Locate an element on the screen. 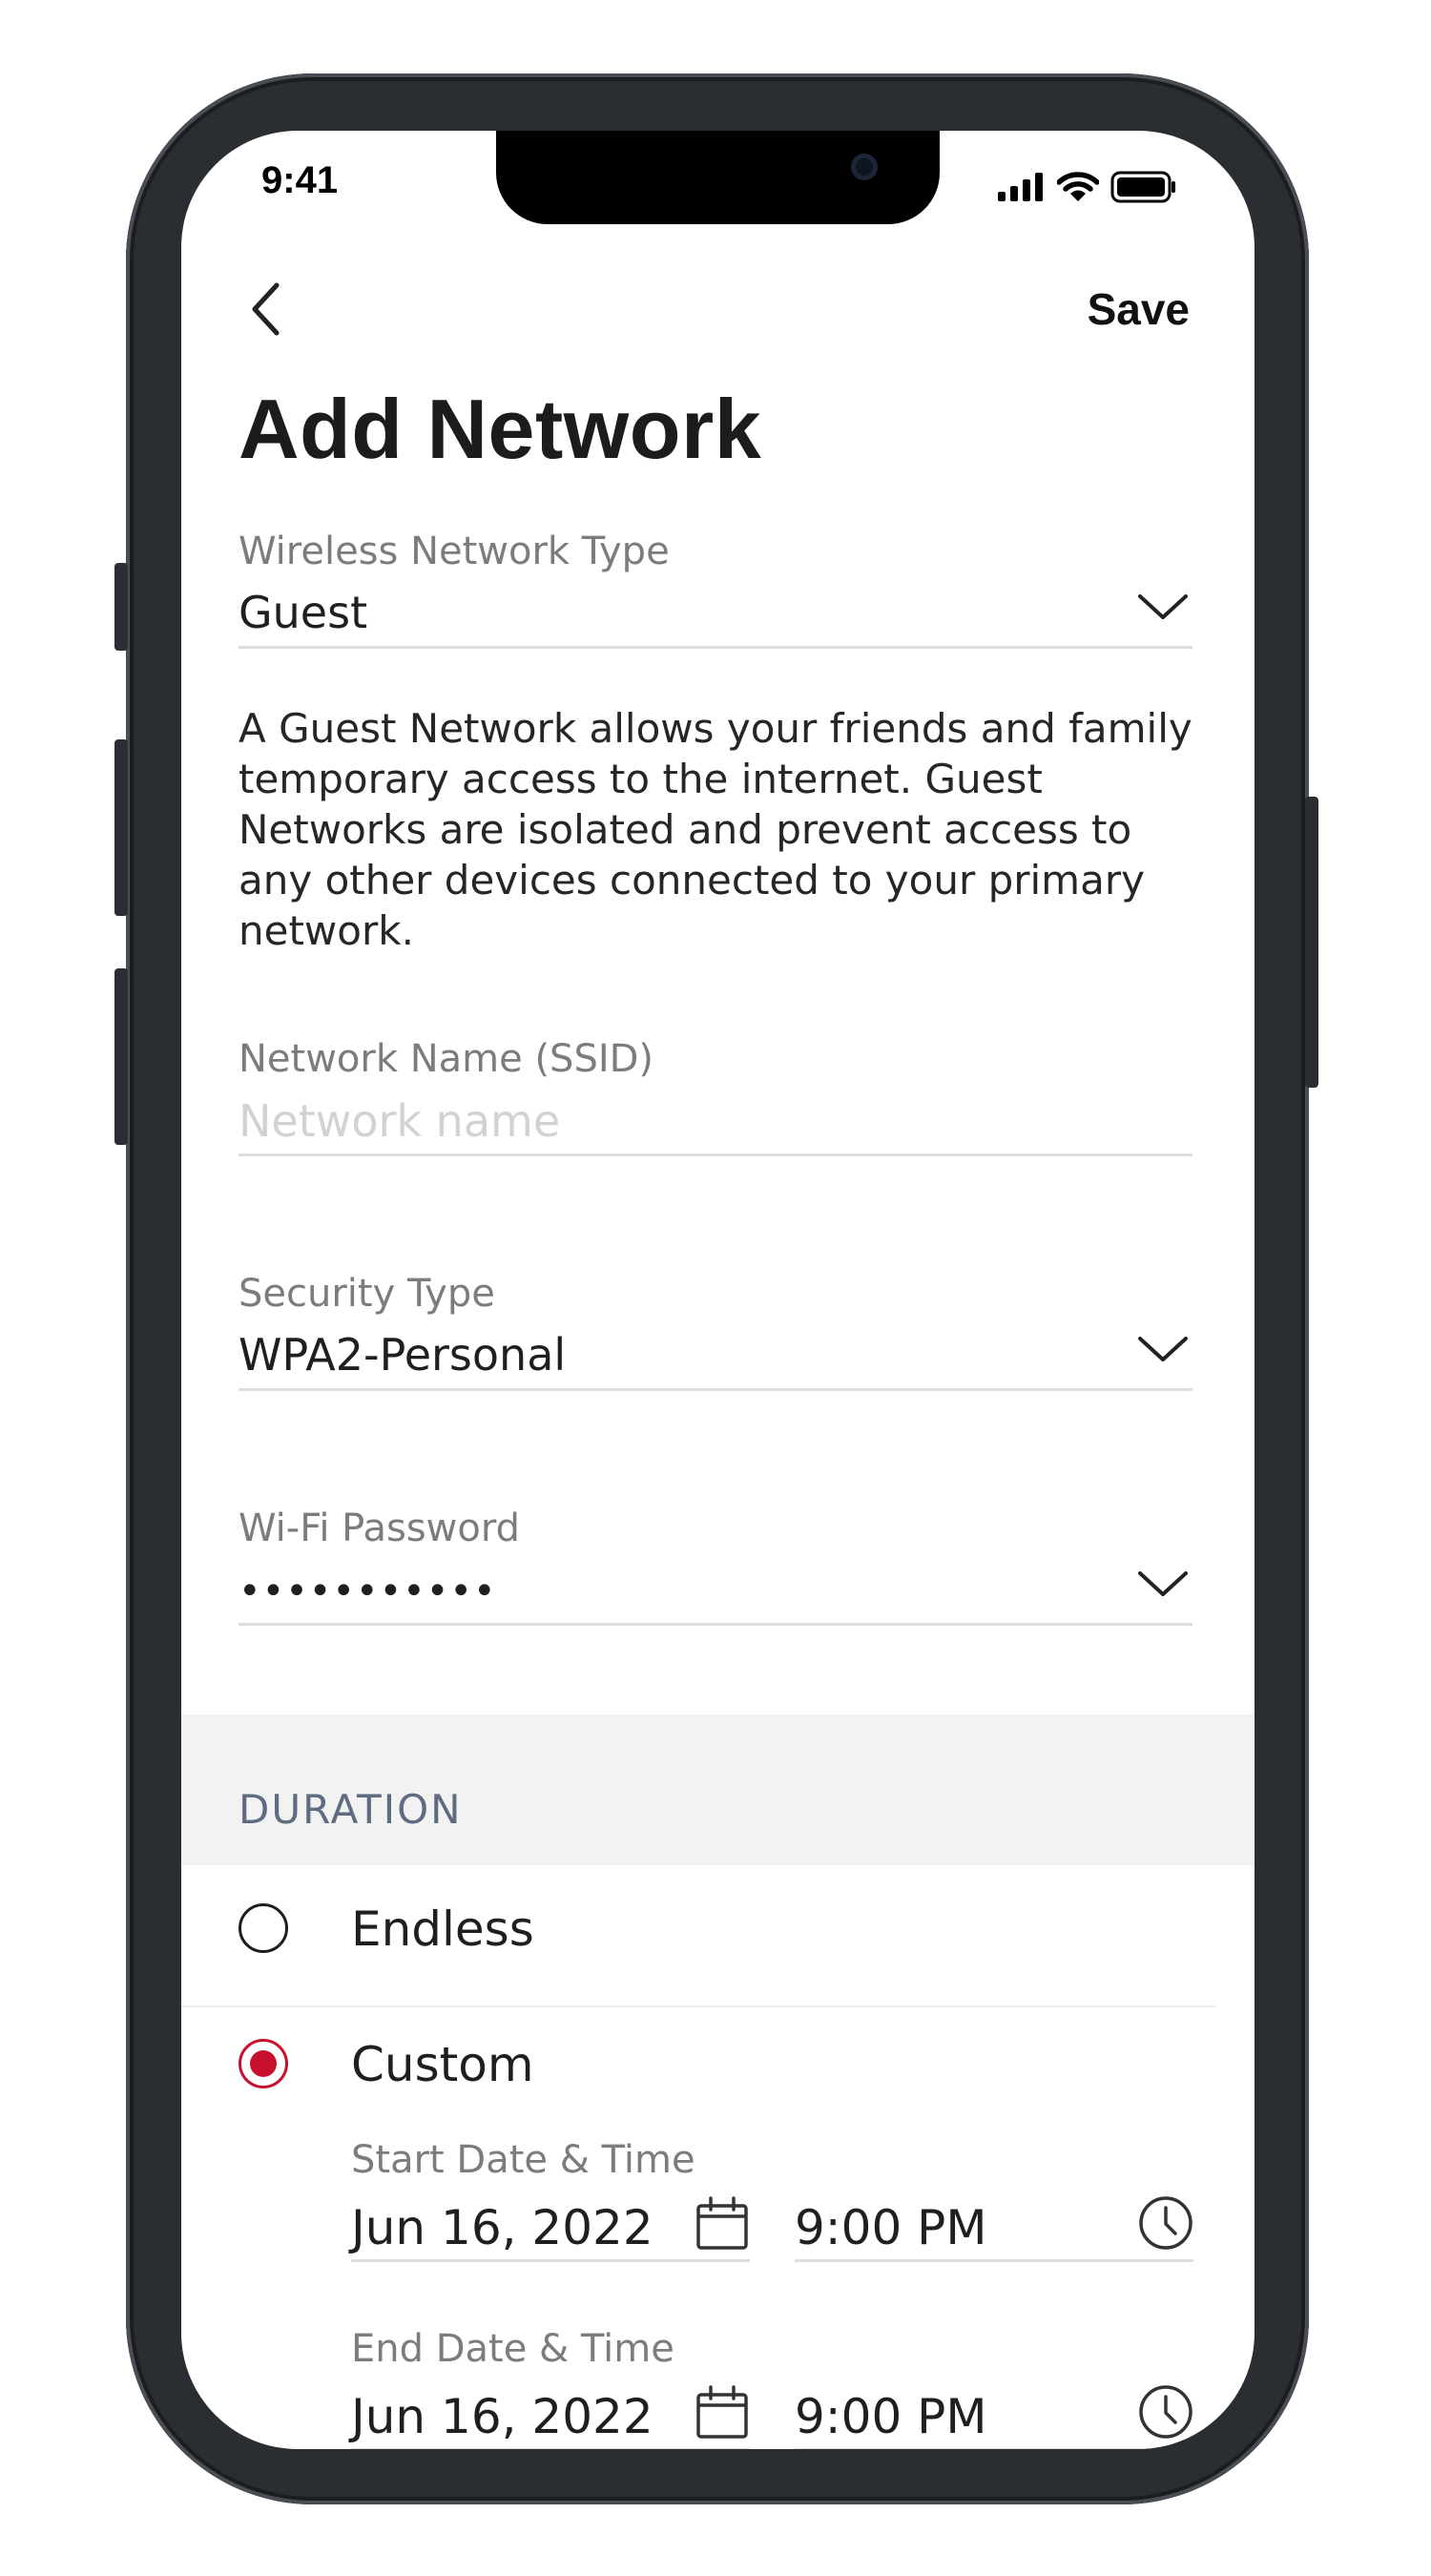  power-button is located at coordinates (1311, 942).